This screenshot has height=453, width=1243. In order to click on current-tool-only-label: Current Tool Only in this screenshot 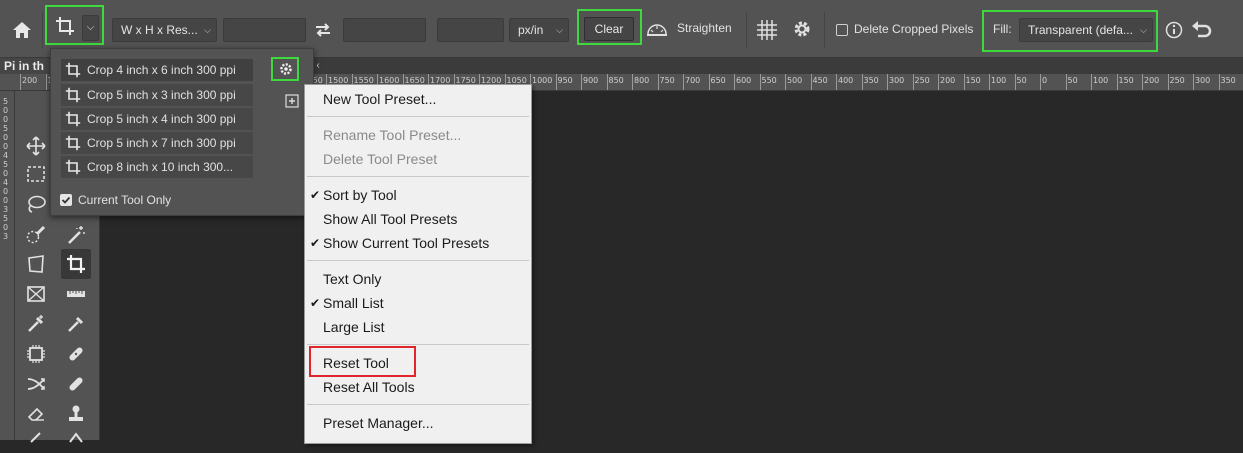, I will do `click(125, 200)`.